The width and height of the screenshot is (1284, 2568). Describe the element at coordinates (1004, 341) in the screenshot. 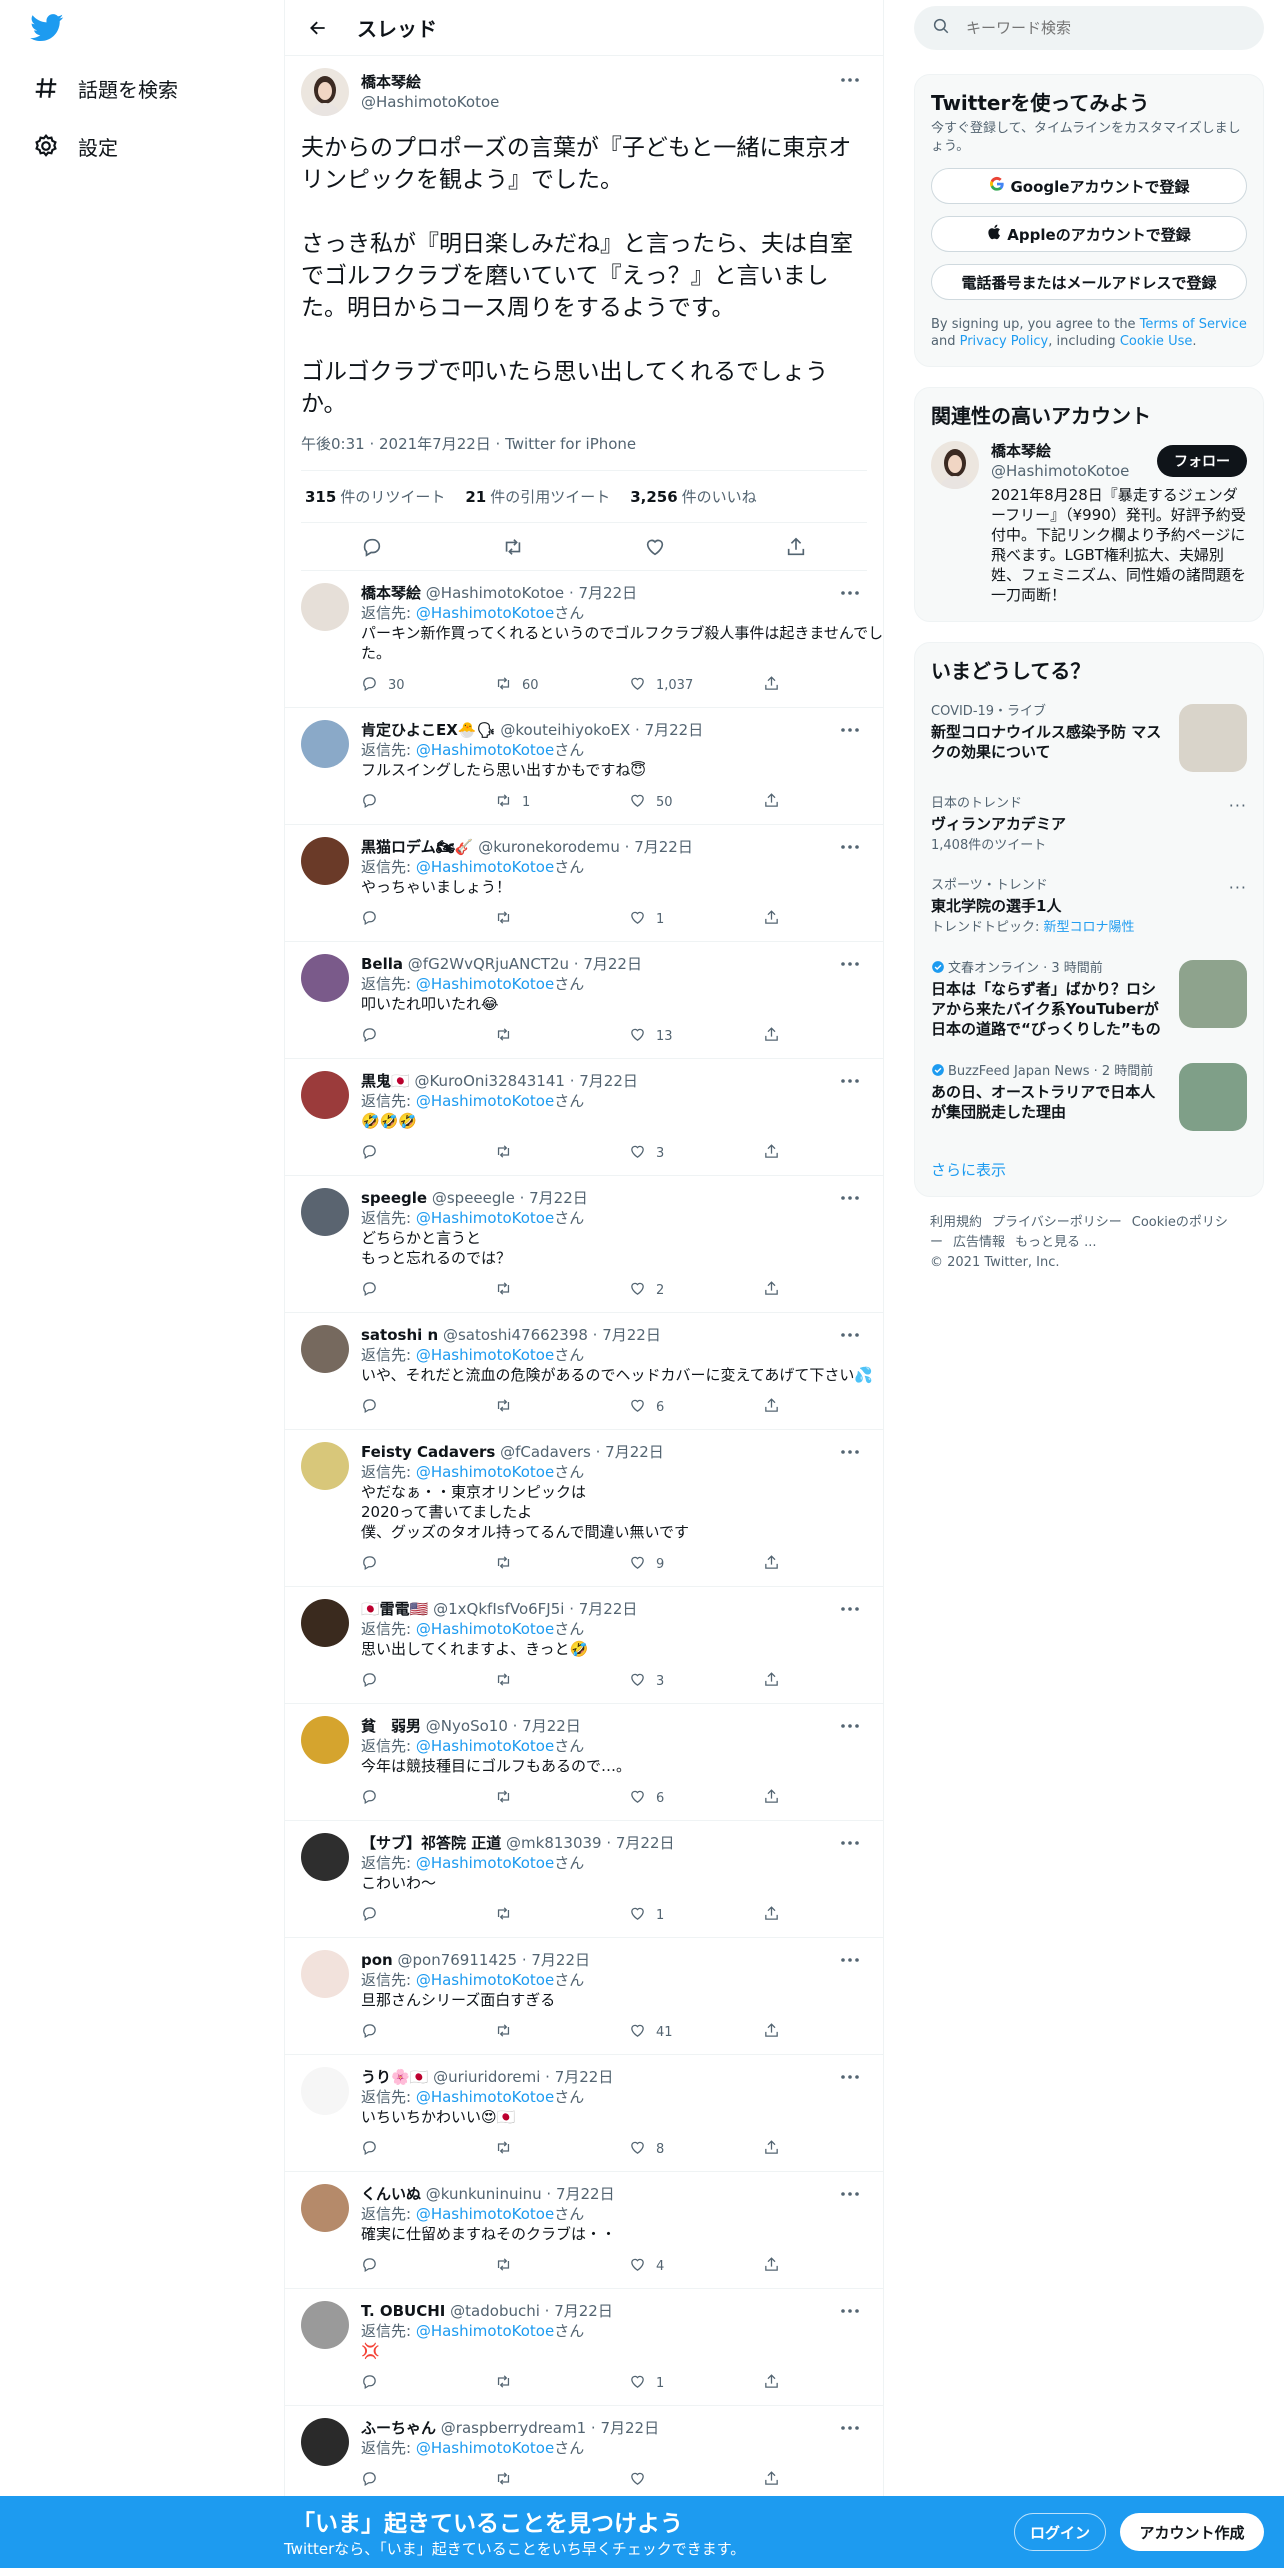

I see `privacy-link: Privacy Policy` at that location.